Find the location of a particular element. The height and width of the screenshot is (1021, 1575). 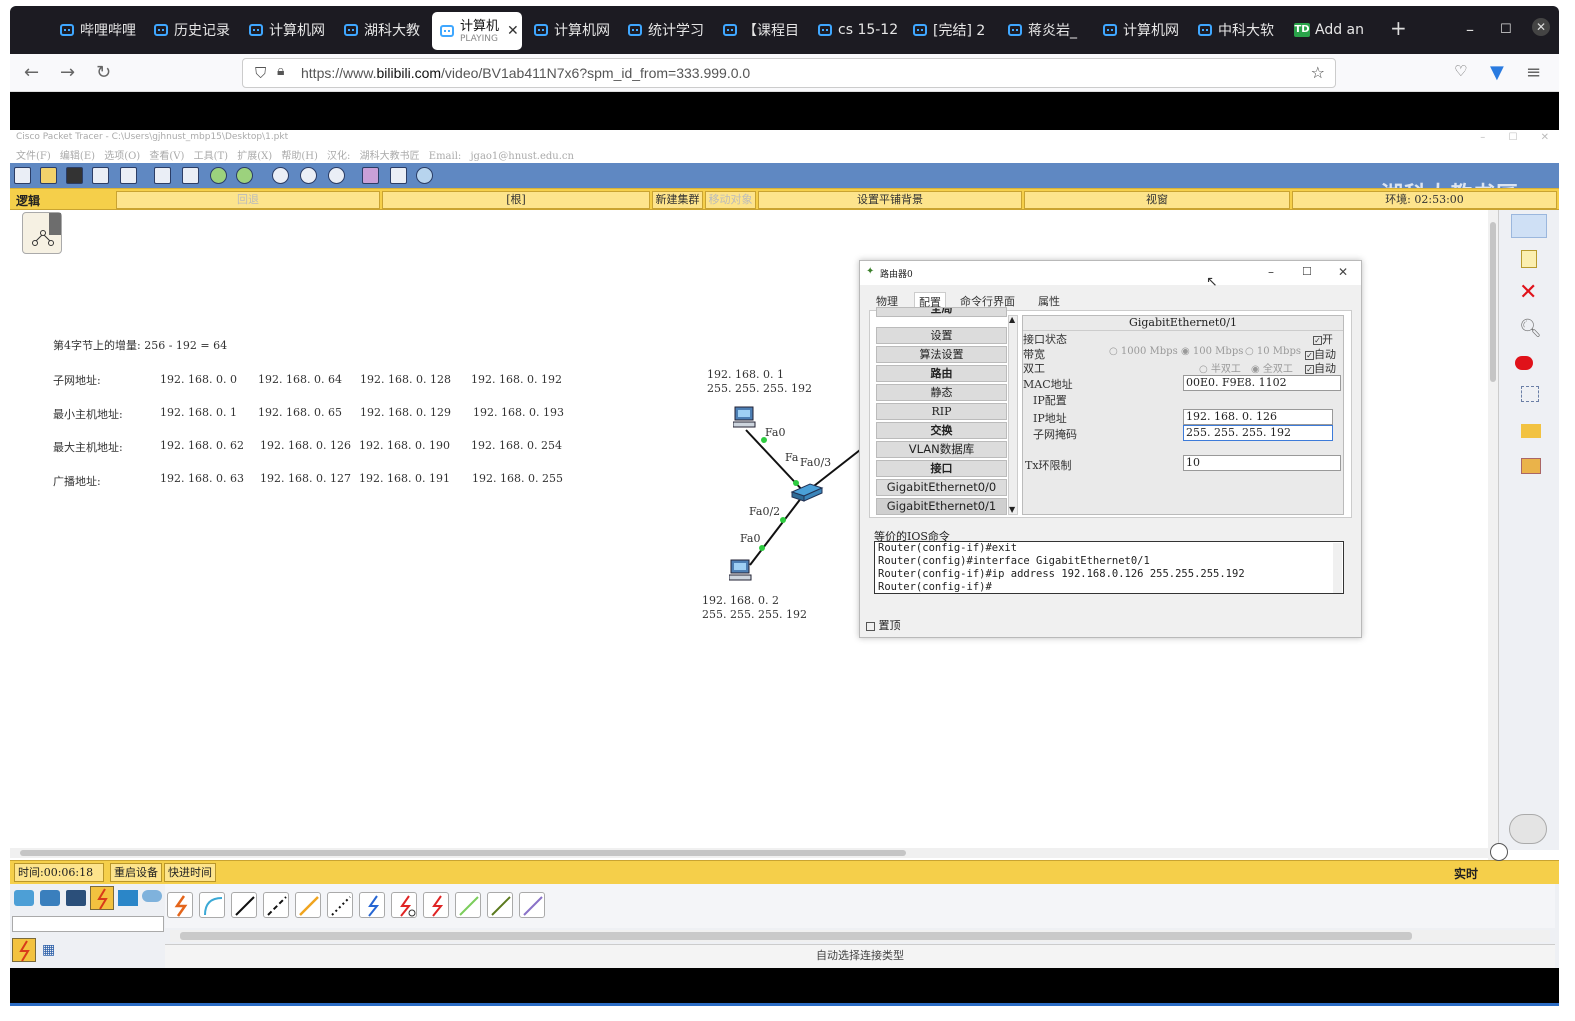

ip-address-field: 192. 168. 0. 126 is located at coordinates (1258, 417).